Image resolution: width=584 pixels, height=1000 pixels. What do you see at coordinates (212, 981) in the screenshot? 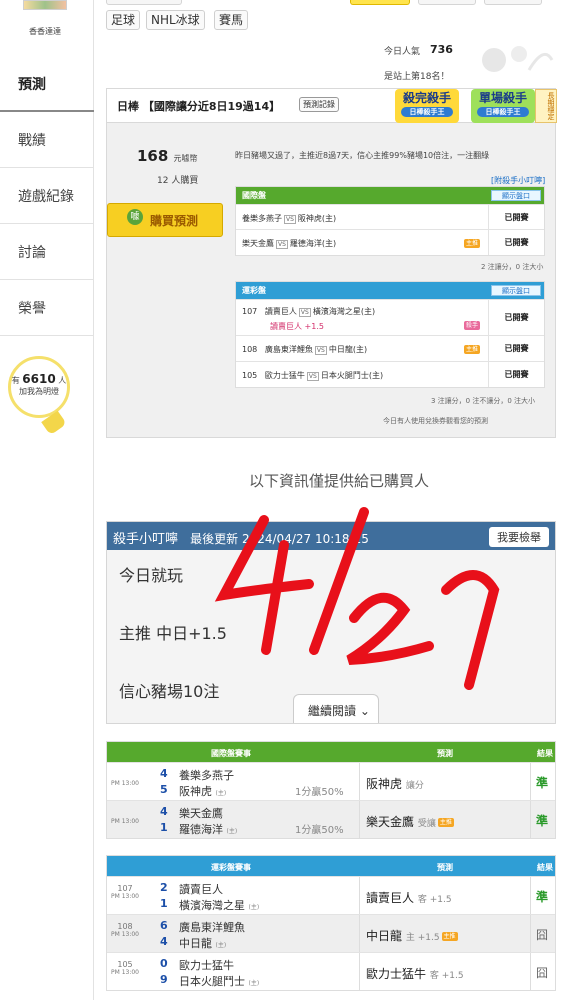
I see `team-name: 日本火腿鬥士` at bounding box center [212, 981].